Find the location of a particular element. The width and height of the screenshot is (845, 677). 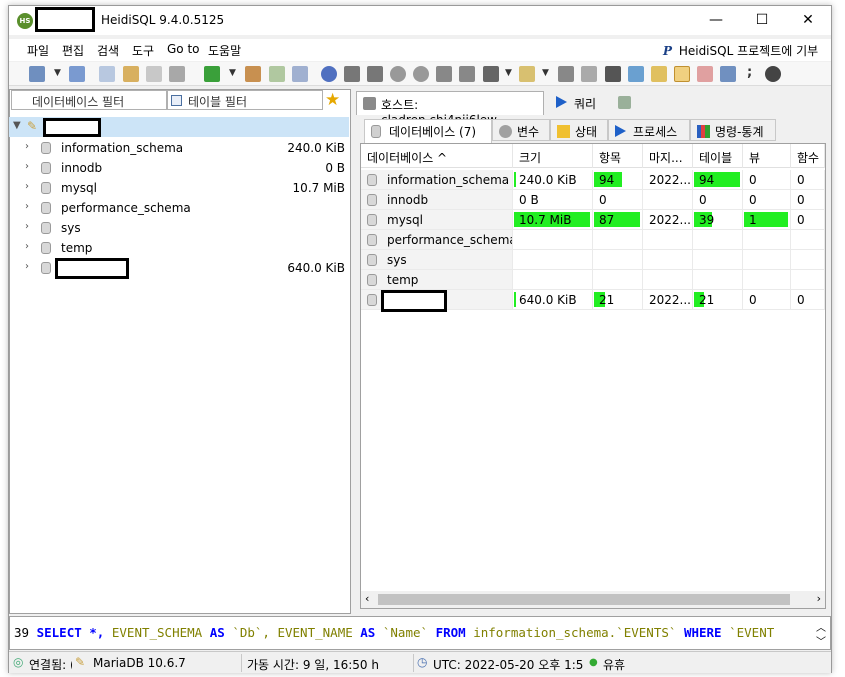

cell-tables: 94 is located at coordinates (718, 180).